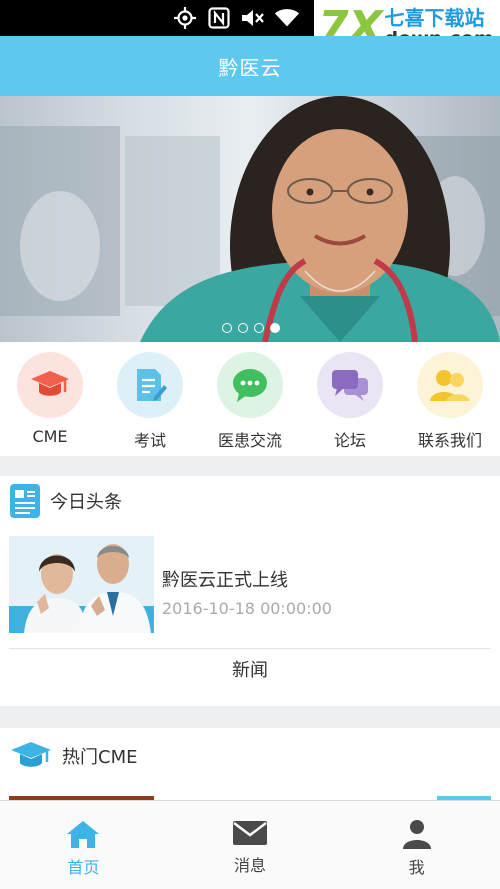  Describe the element at coordinates (449, 440) in the screenshot. I see `menu-item-label: 联系我们` at that location.